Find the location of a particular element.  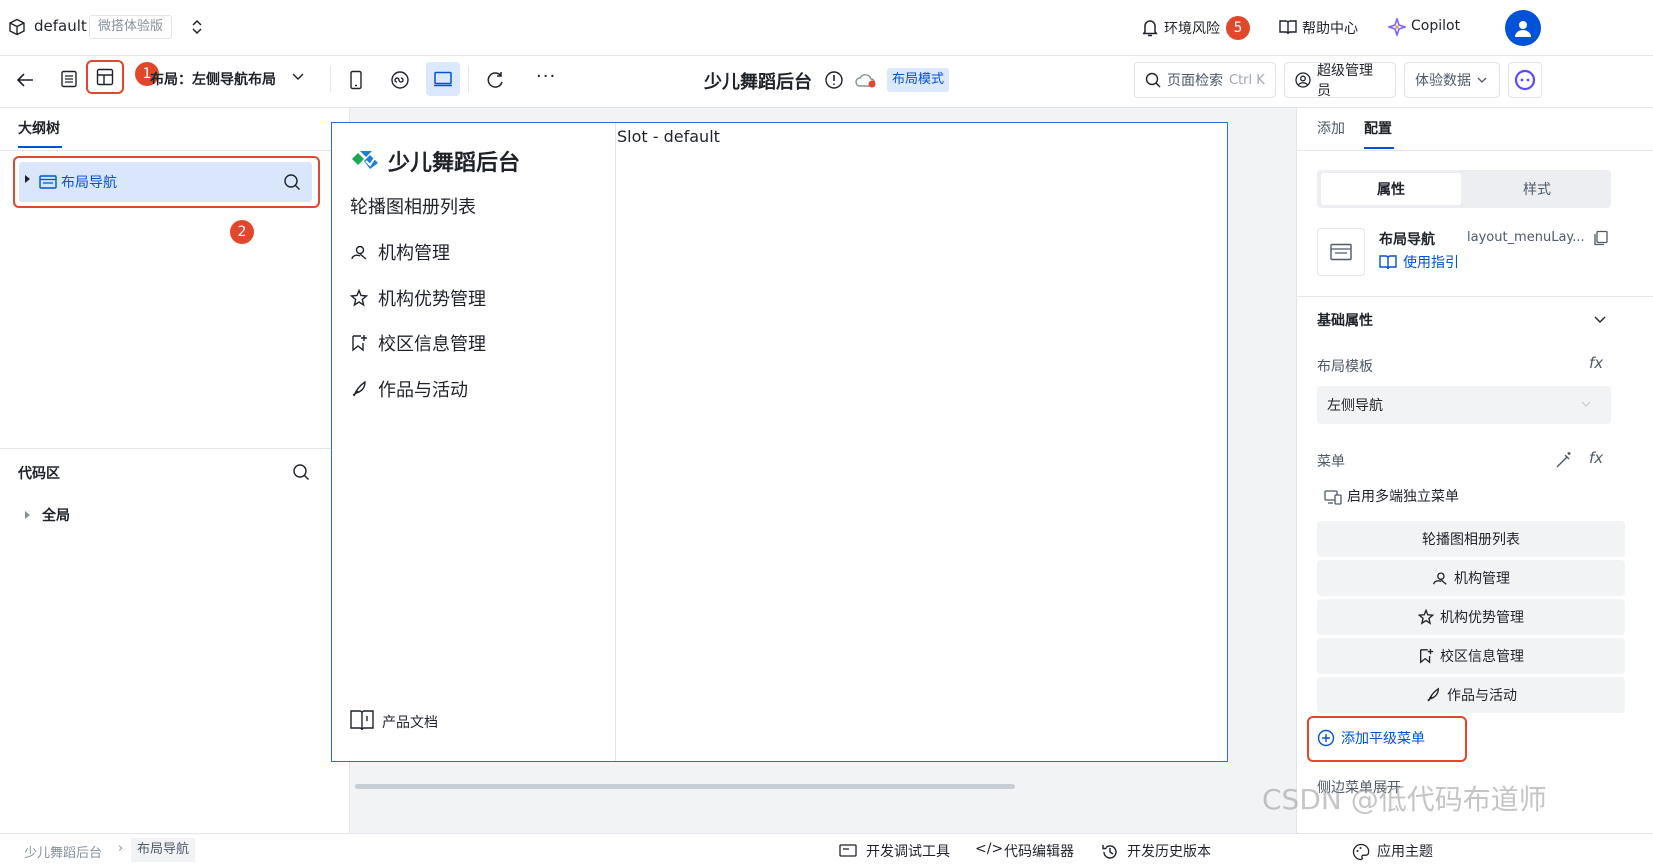

config-menu-item: 作品与活动 is located at coordinates (1471, 695).